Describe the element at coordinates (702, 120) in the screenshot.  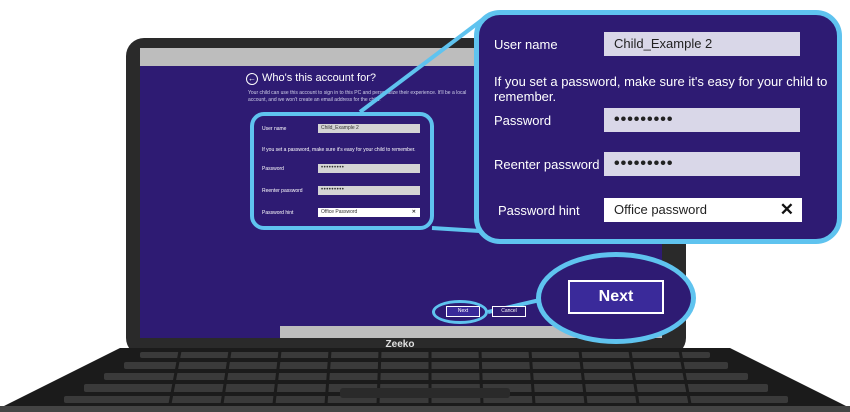
I see `zoom-password-field: •••••••••` at that location.